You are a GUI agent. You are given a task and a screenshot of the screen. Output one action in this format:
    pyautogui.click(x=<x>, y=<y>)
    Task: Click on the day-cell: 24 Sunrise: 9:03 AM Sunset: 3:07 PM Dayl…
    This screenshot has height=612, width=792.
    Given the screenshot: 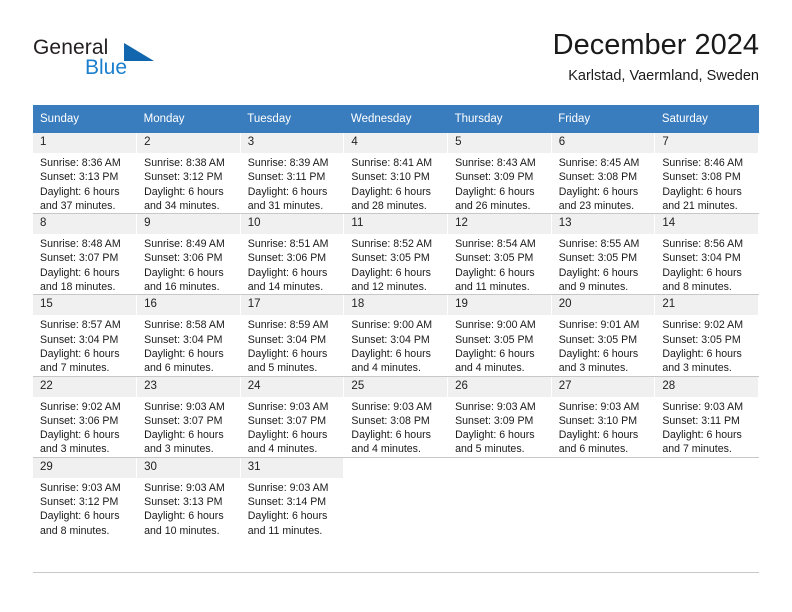 What is the action you would take?
    pyautogui.click(x=292, y=417)
    